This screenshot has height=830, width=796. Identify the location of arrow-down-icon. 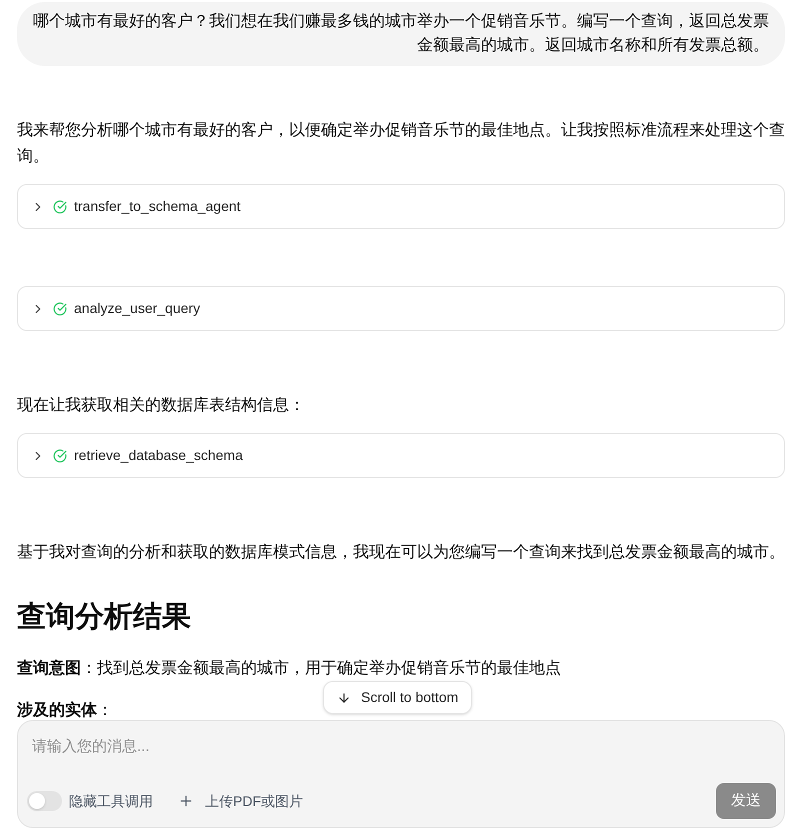
(344, 697).